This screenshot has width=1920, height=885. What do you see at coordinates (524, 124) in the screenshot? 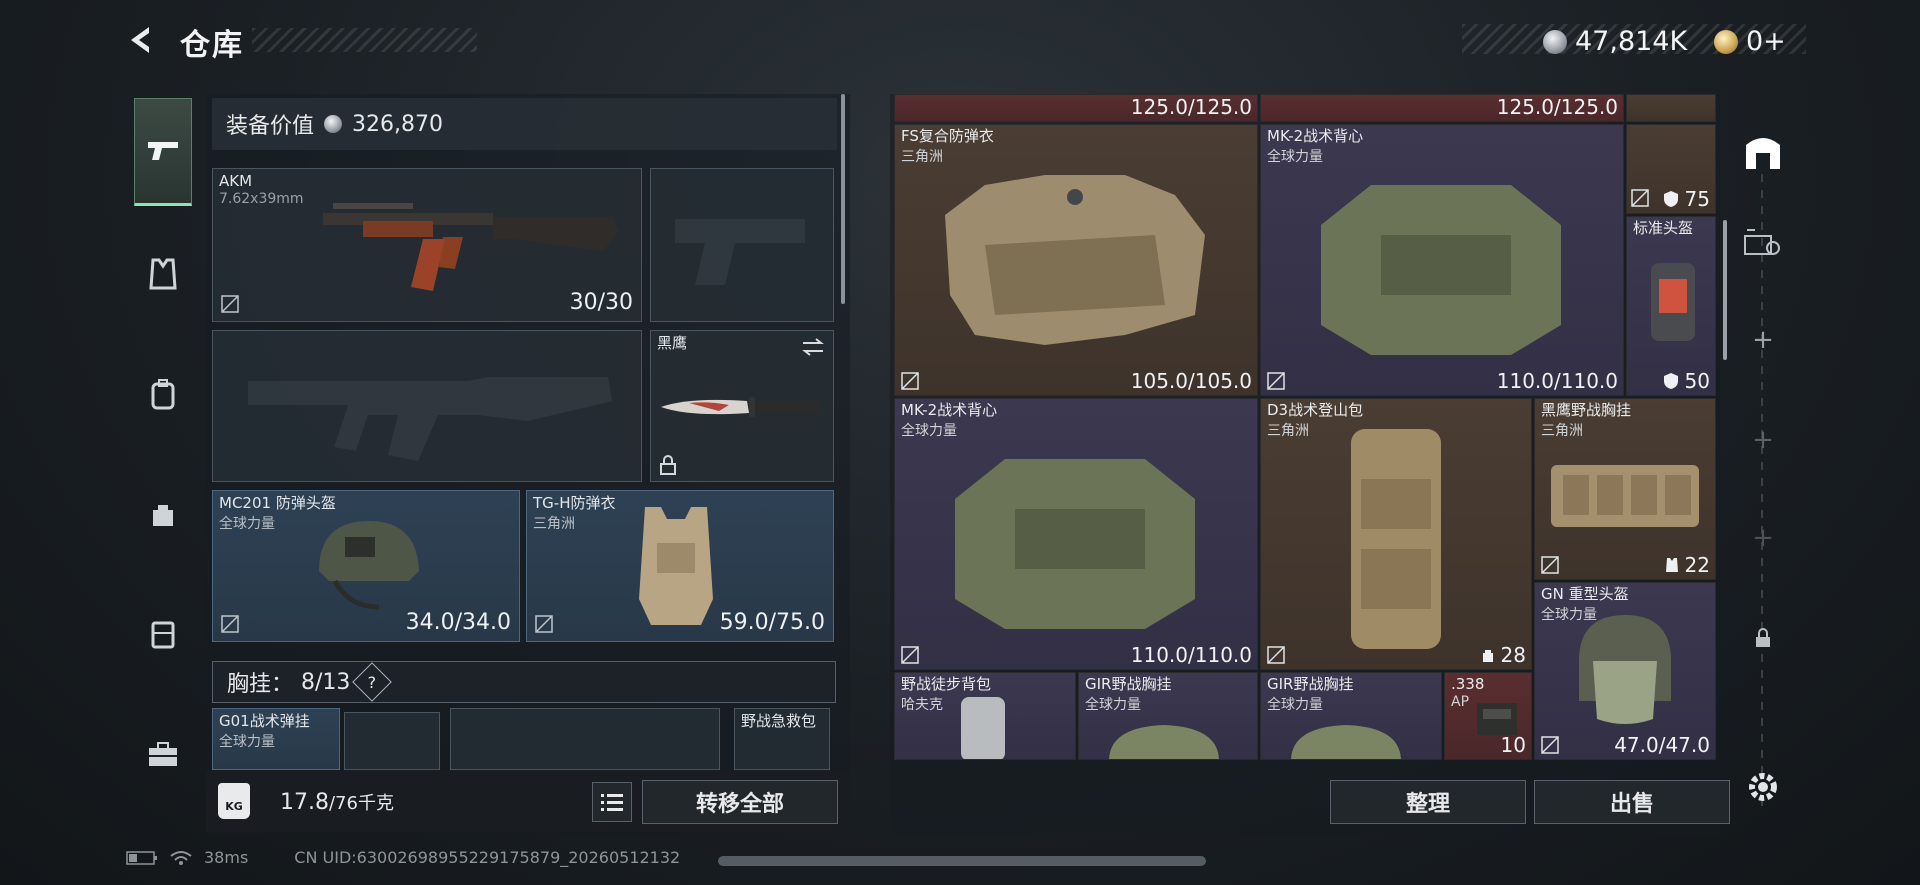
I see `equipment-value-bar: 装备价值 326,870` at bounding box center [524, 124].